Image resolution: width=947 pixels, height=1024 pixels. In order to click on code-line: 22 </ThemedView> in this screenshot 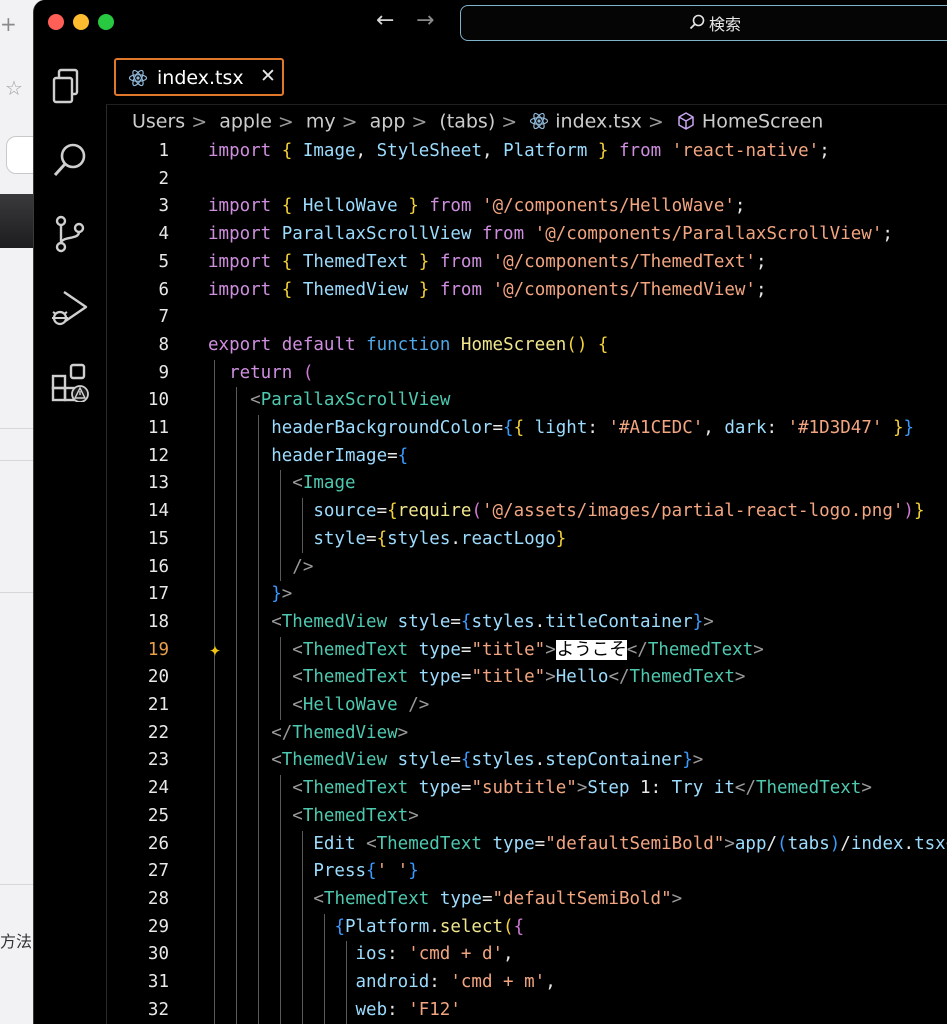, I will do `click(526, 734)`.